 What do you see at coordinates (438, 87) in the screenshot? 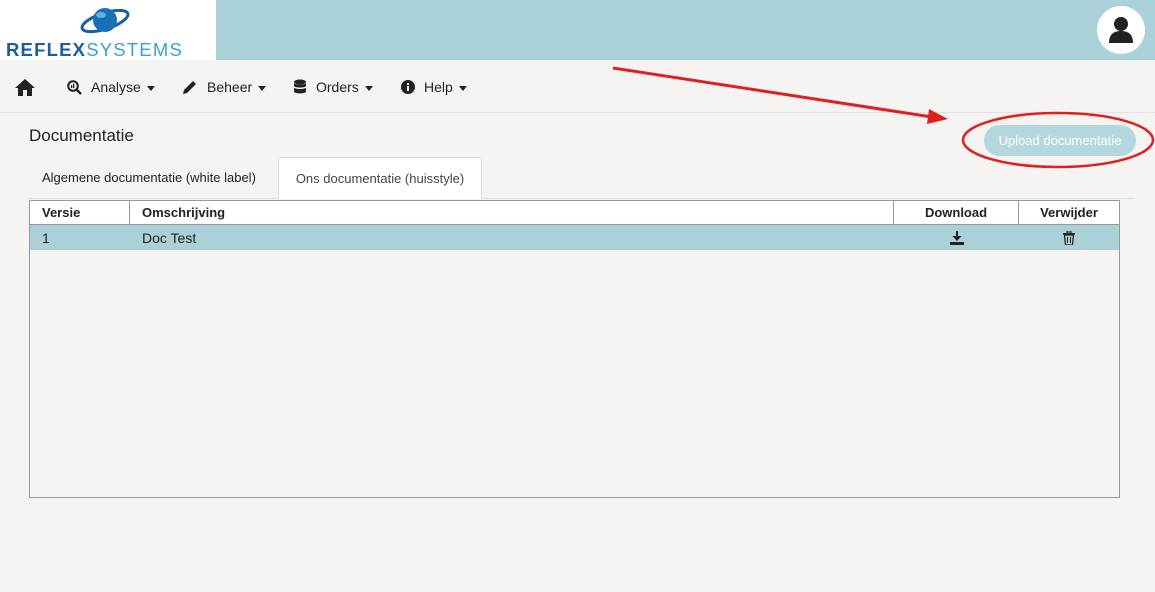
I see `nav-help-label: Help` at bounding box center [438, 87].